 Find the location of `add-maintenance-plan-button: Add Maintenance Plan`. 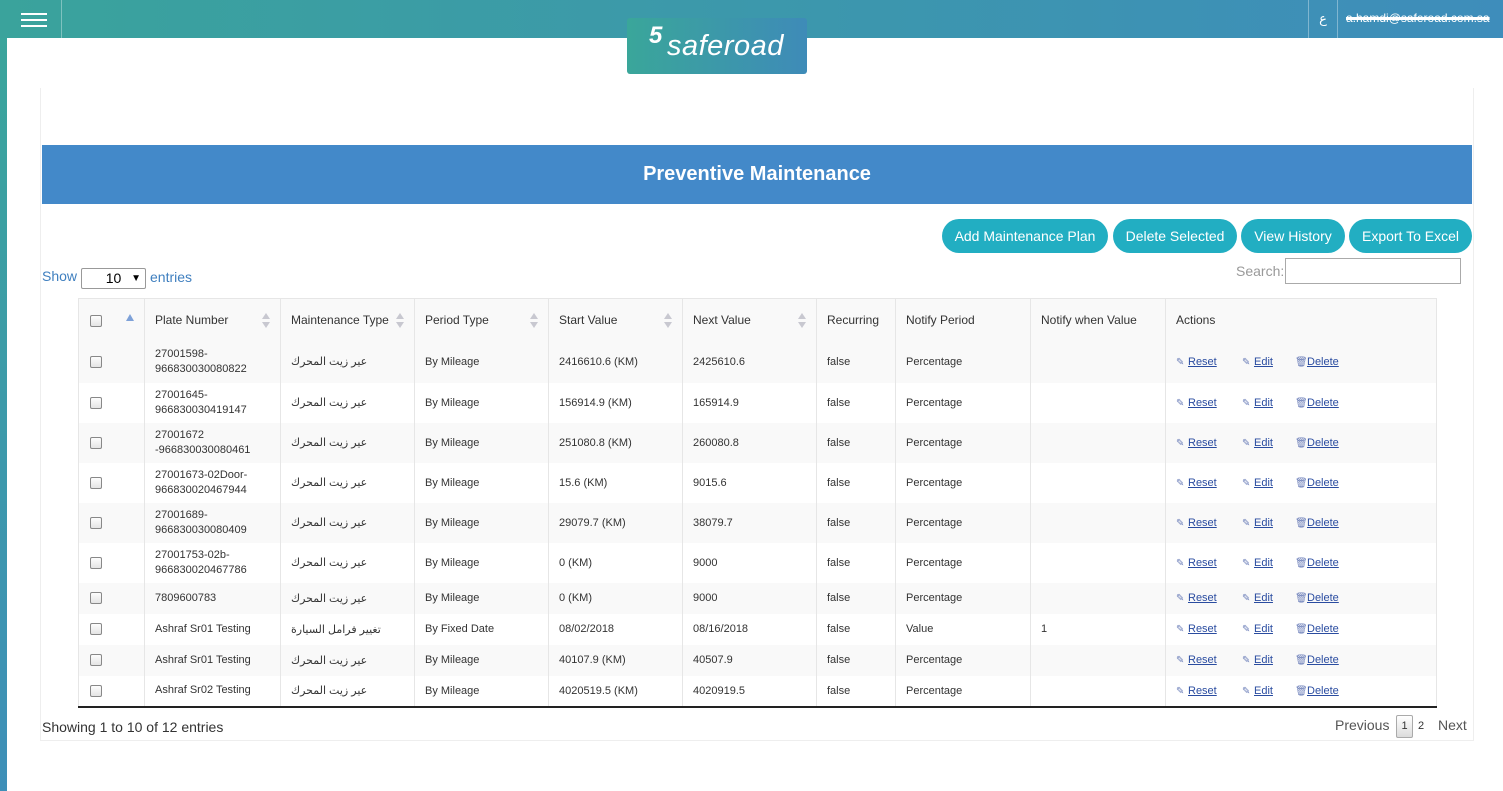

add-maintenance-plan-button: Add Maintenance Plan is located at coordinates (1025, 236).